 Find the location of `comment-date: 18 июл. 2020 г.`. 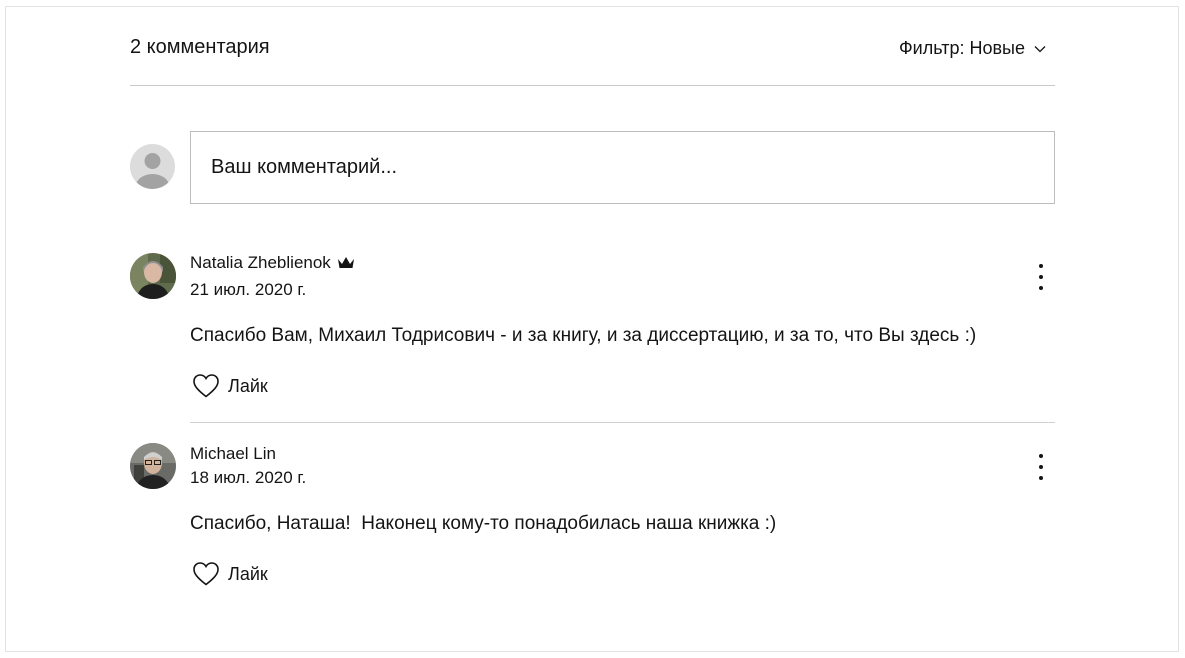

comment-date: 18 июл. 2020 г. is located at coordinates (248, 477).